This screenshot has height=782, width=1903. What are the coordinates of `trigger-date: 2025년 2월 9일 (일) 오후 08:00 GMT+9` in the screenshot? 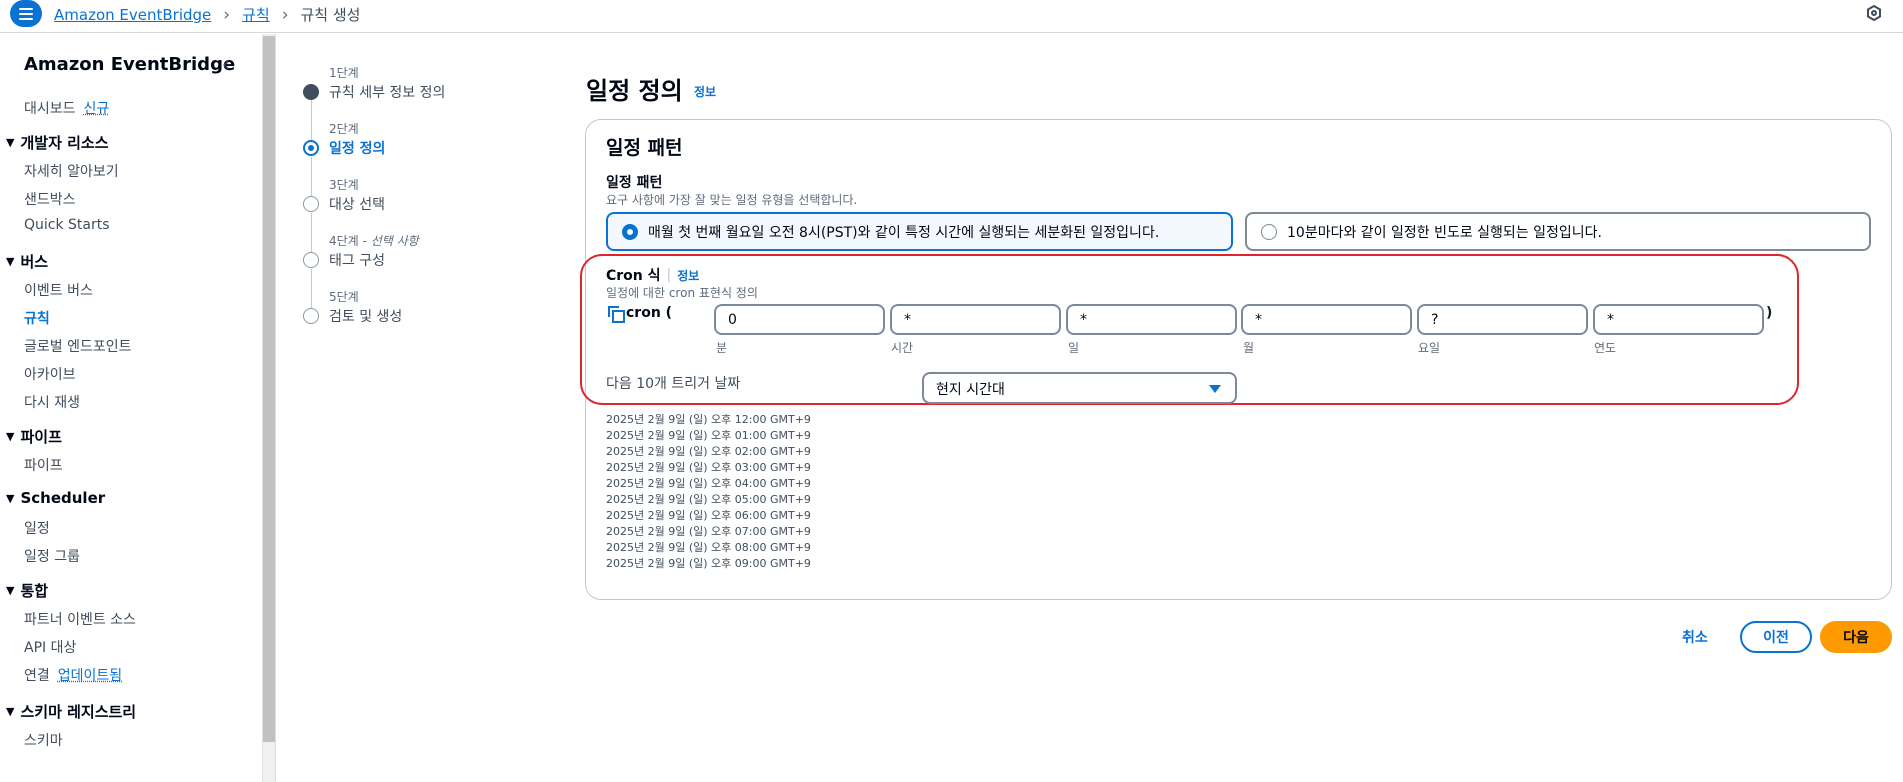 It's located at (708, 547).